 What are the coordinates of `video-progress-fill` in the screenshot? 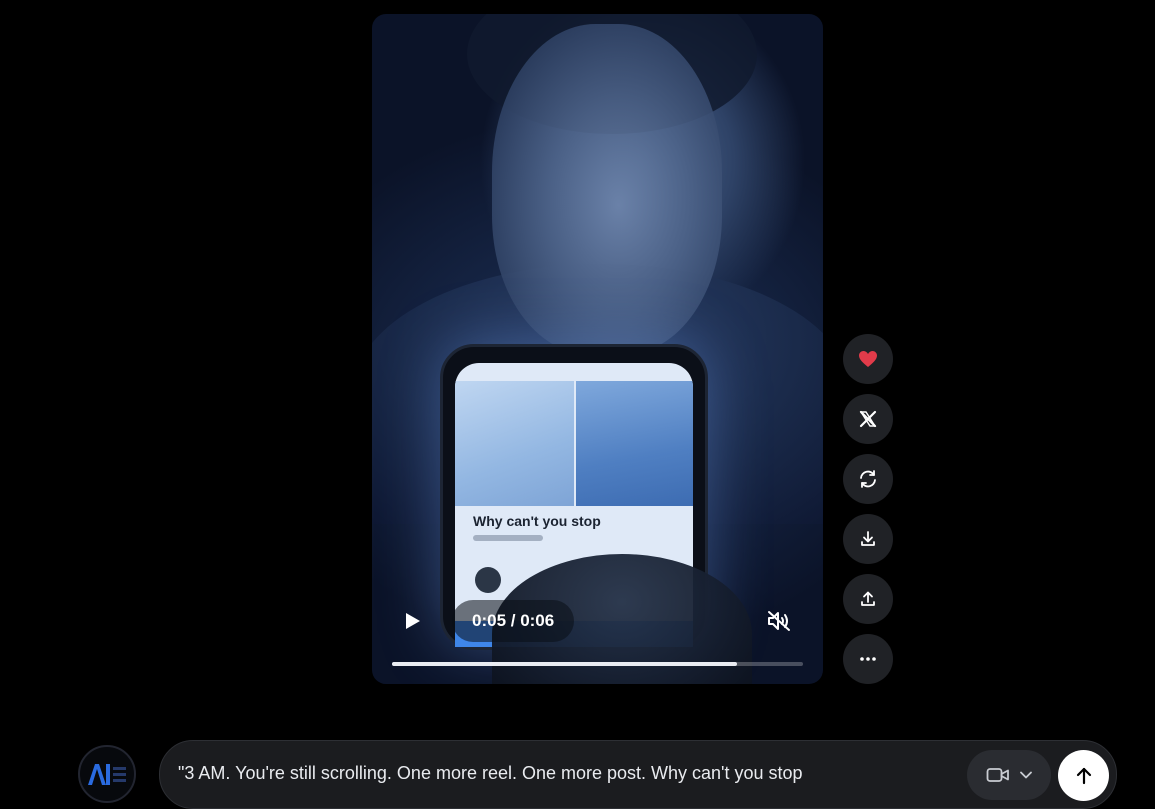 It's located at (565, 664).